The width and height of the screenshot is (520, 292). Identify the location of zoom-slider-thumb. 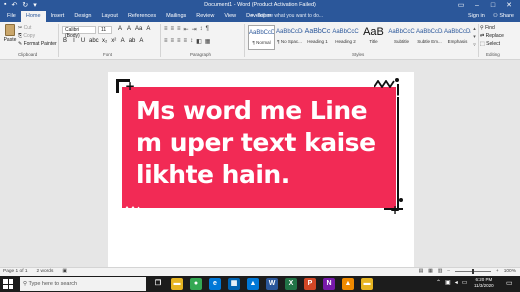
(472, 271).